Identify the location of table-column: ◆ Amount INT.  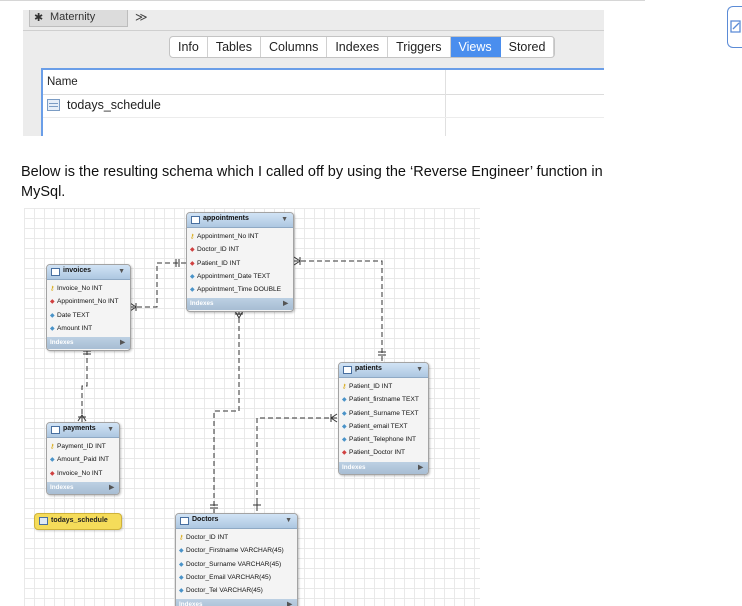
(88, 328).